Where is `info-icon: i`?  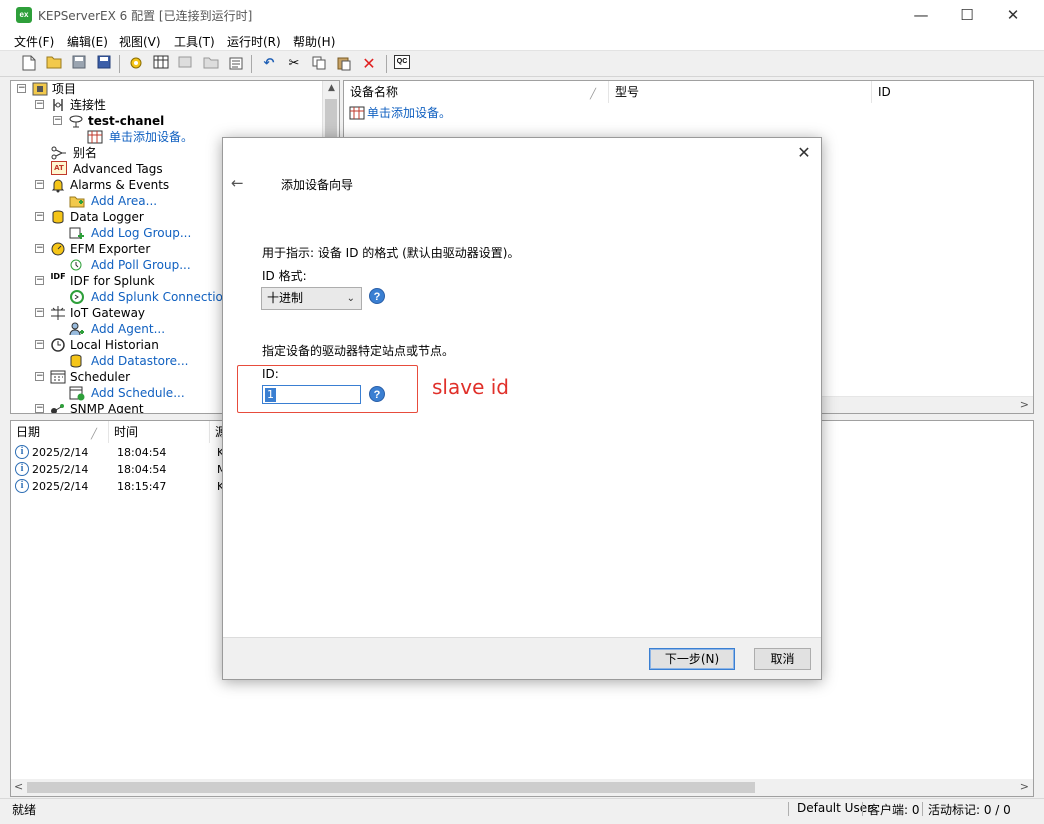
info-icon: i is located at coordinates (22, 469).